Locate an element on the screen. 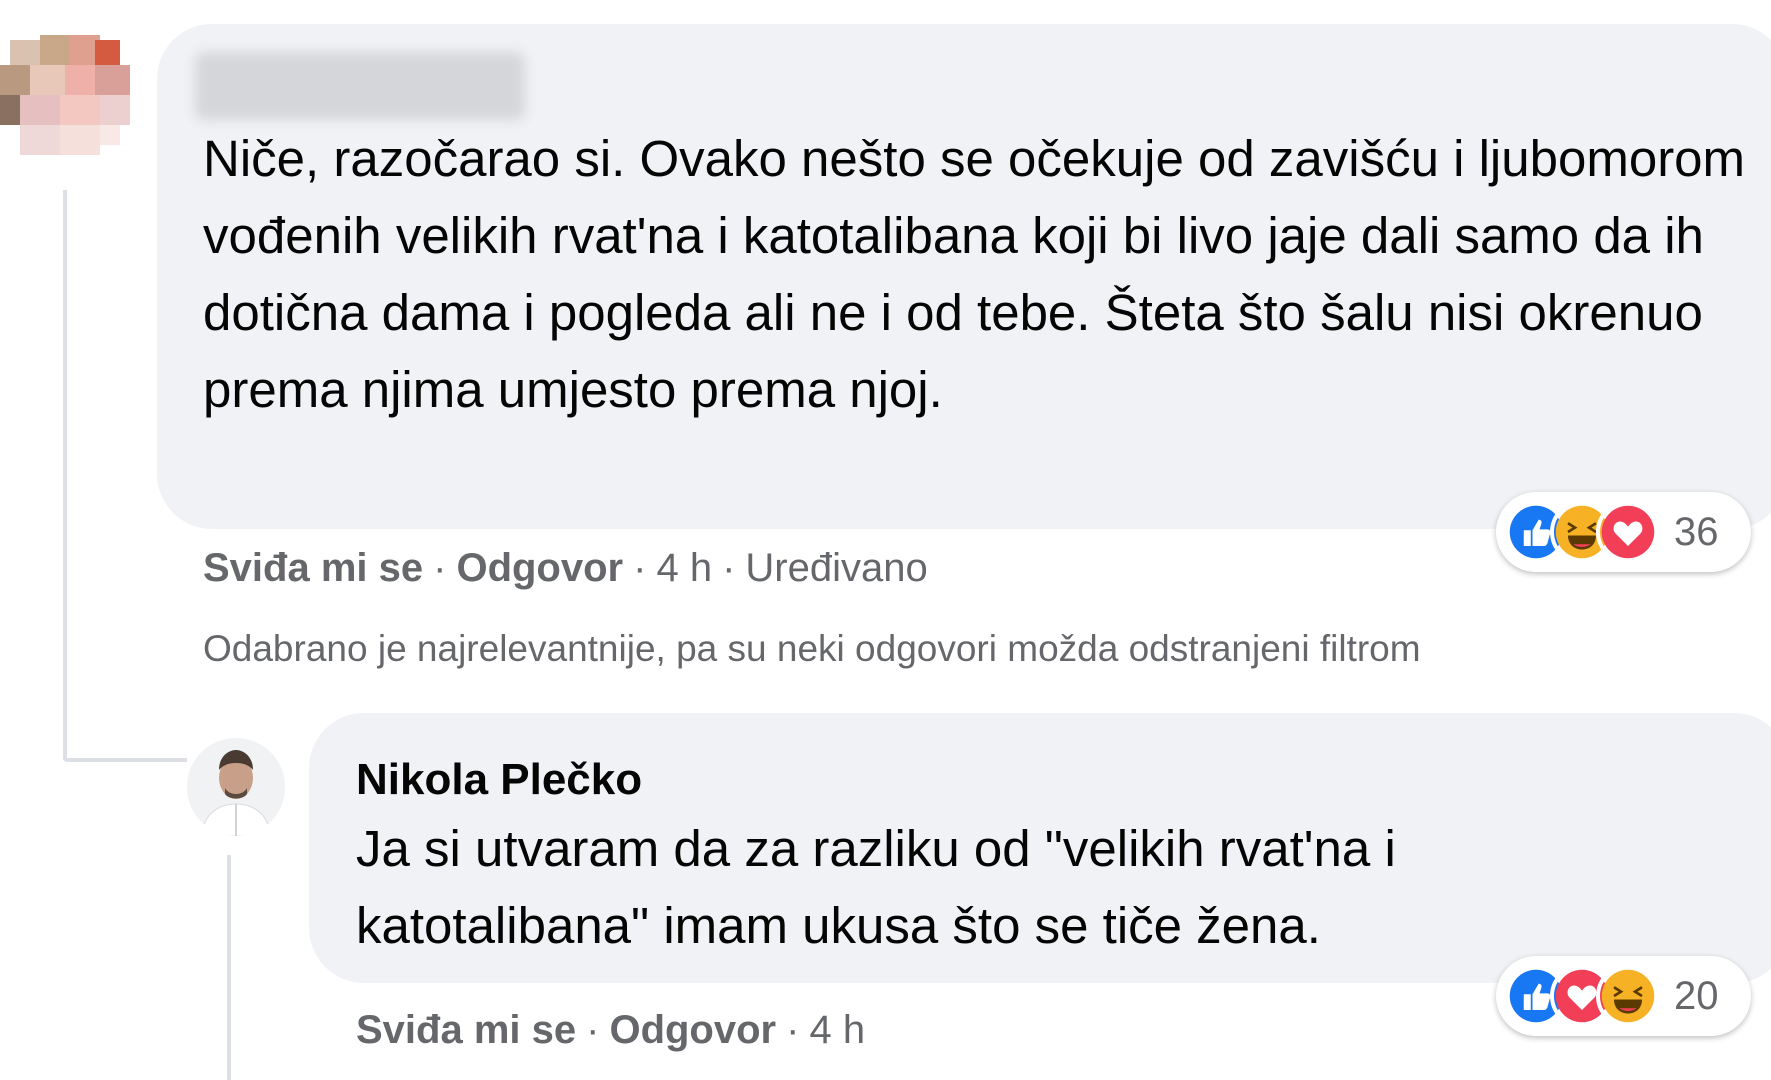 This screenshot has width=1771, height=1080. person-avatar-icon is located at coordinates (236, 787).